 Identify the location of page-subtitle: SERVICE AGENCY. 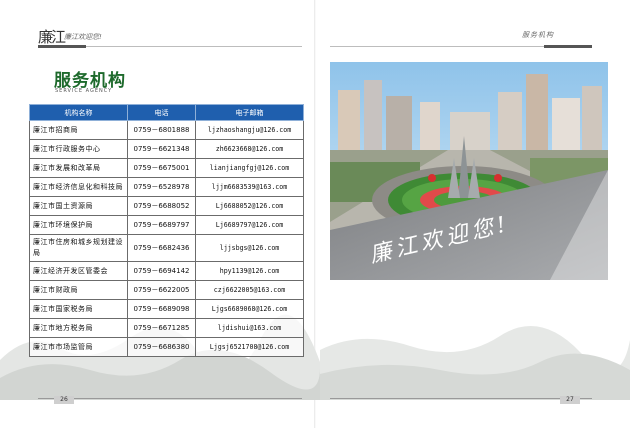
(84, 91).